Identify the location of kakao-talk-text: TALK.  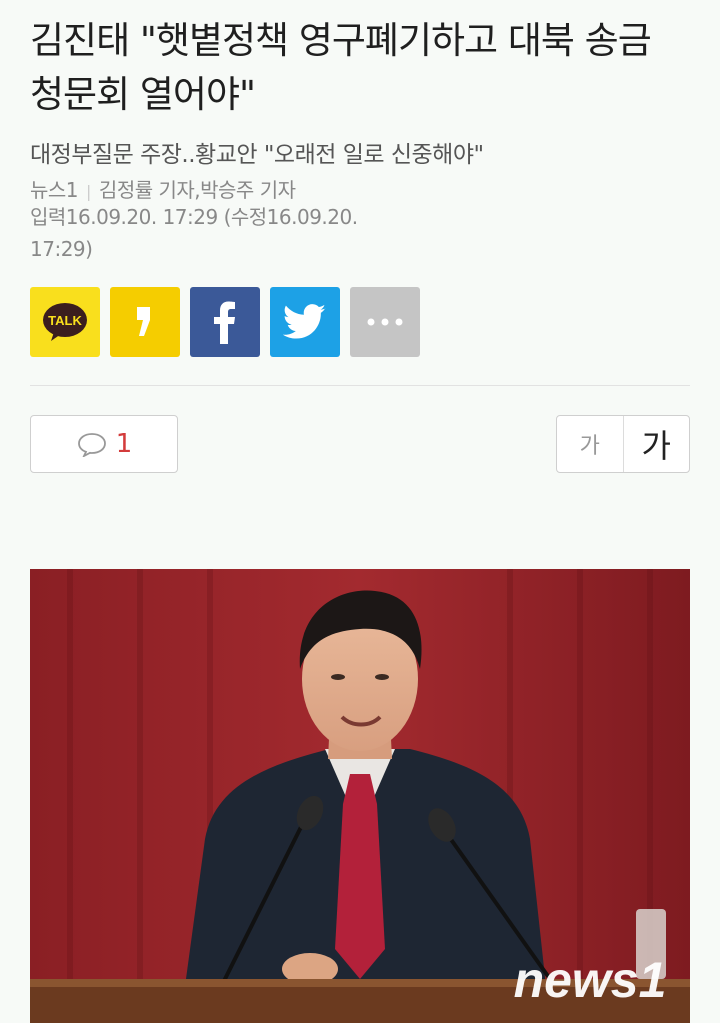
(65, 320).